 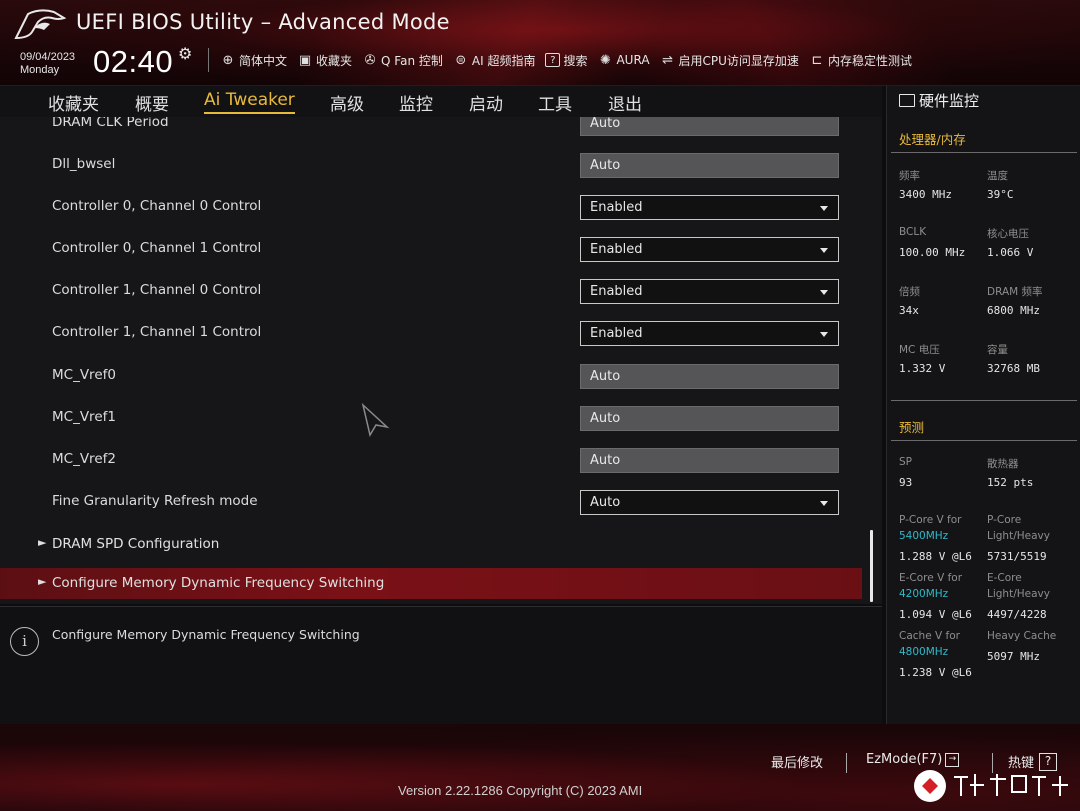 I want to click on bclk-label: BCLK, so click(x=913, y=232).